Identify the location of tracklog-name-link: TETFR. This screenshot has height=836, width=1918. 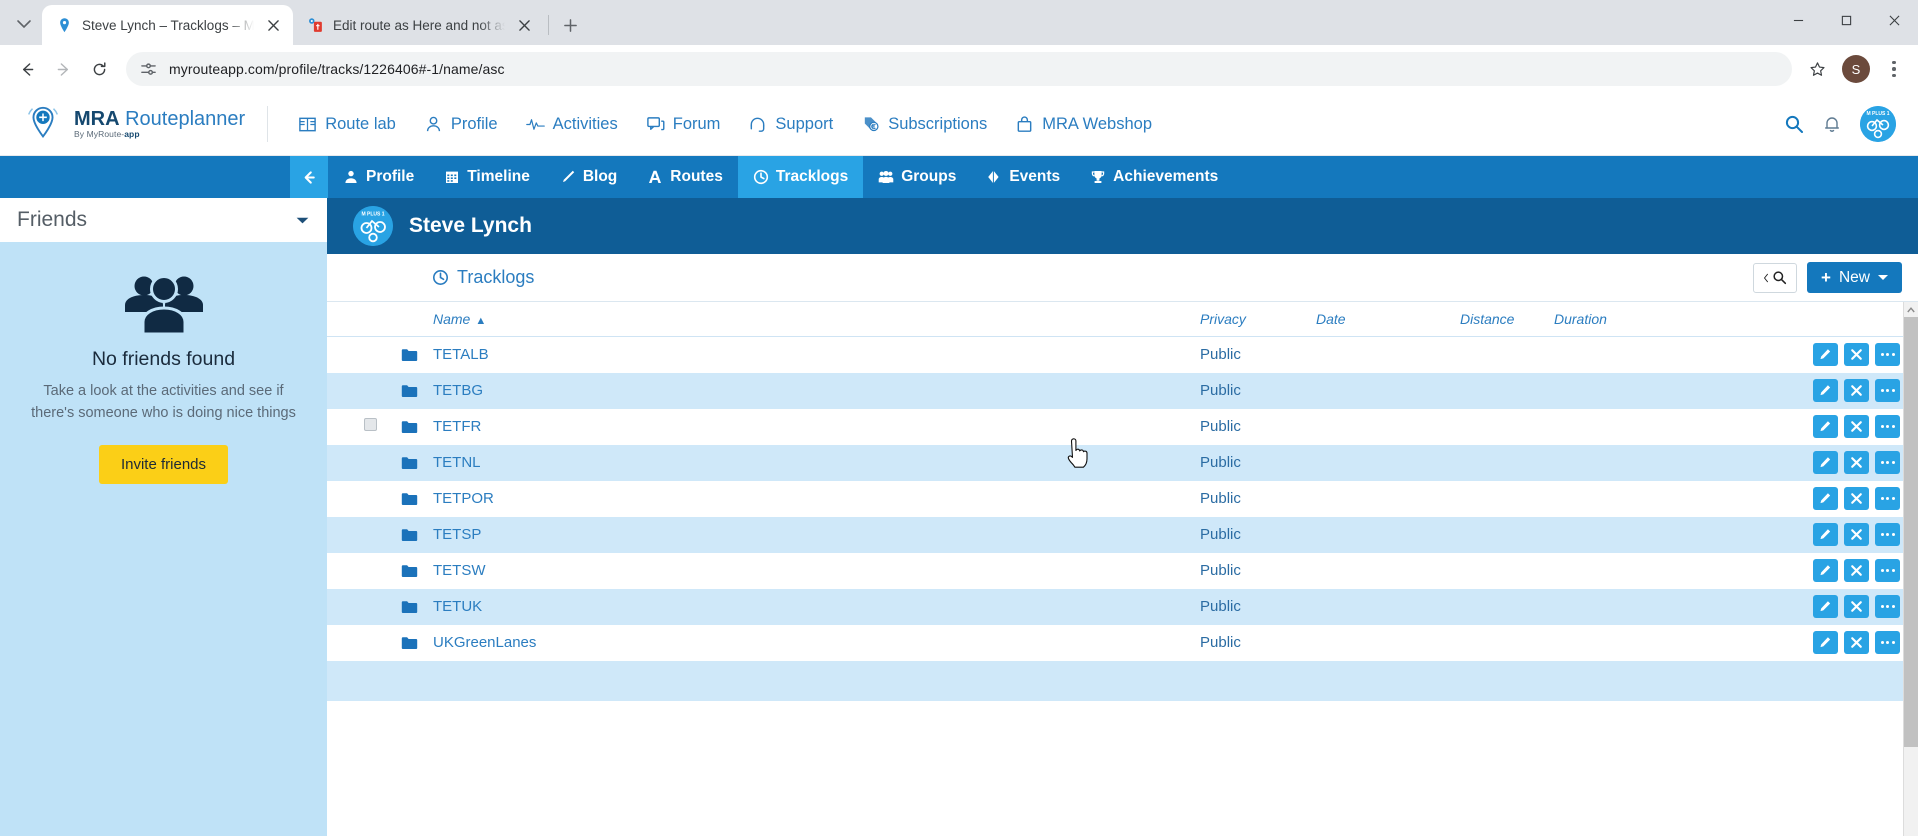
(457, 426).